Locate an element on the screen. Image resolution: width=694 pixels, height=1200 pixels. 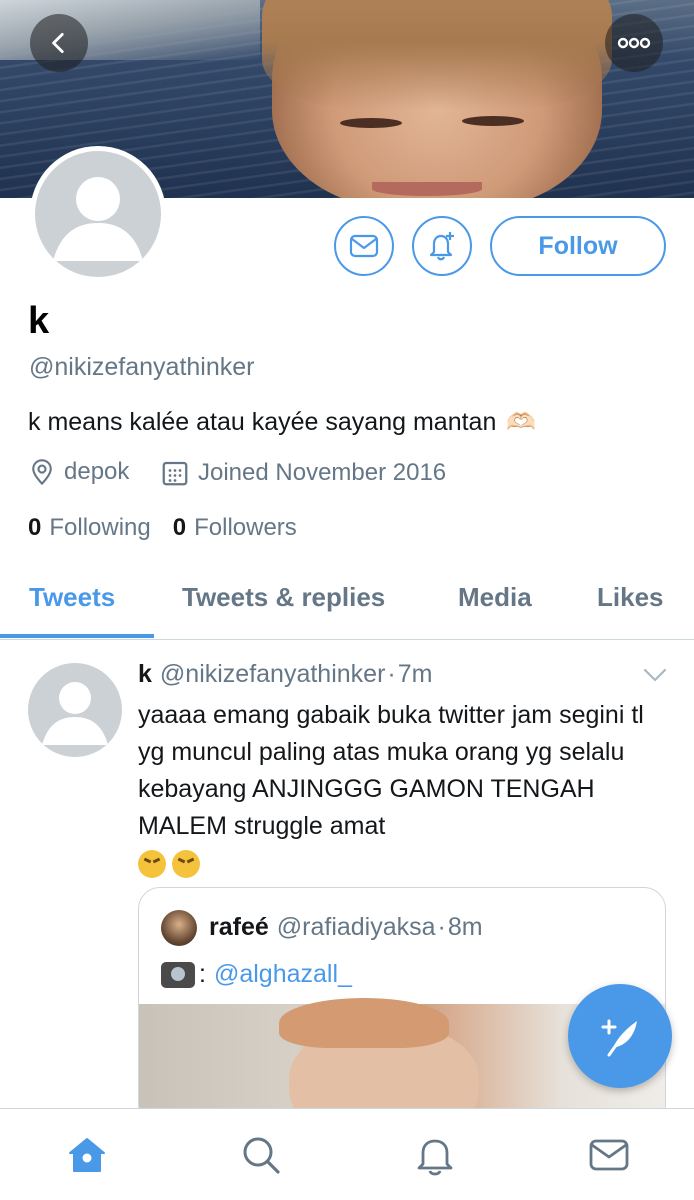
quoted-author-avatar is located at coordinates (179, 928).